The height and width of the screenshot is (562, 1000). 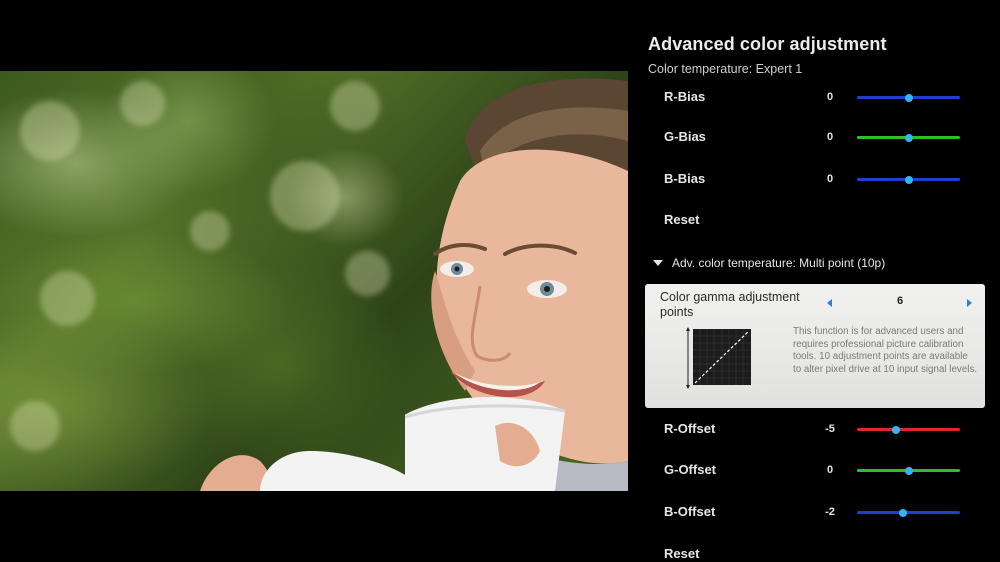 I want to click on menu-item-label: G-Bias, so click(x=685, y=136).